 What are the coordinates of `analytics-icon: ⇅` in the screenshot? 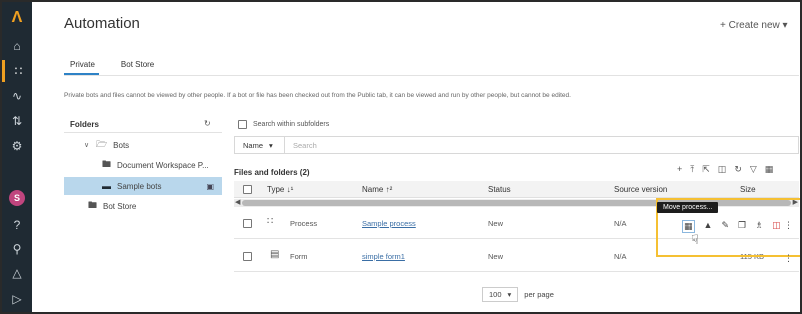 It's located at (17, 121).